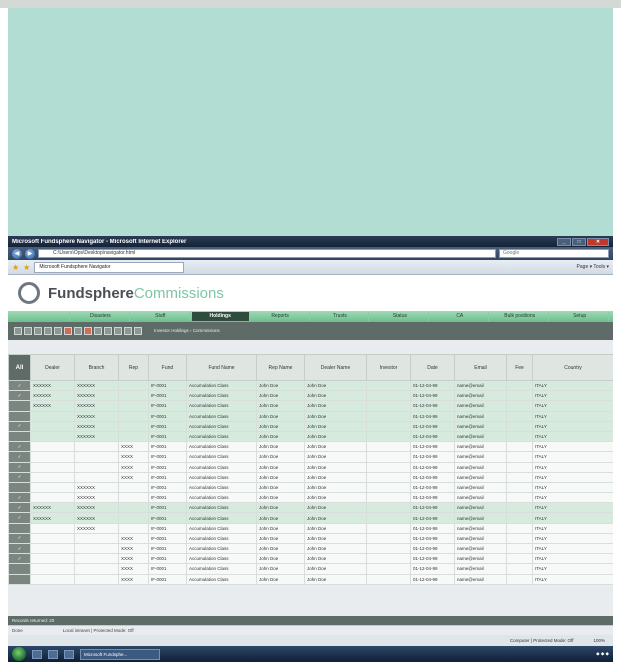 The image size is (621, 662). What do you see at coordinates (335, 367) in the screenshot?
I see `column-header-dealer-name: Dealer Name` at bounding box center [335, 367].